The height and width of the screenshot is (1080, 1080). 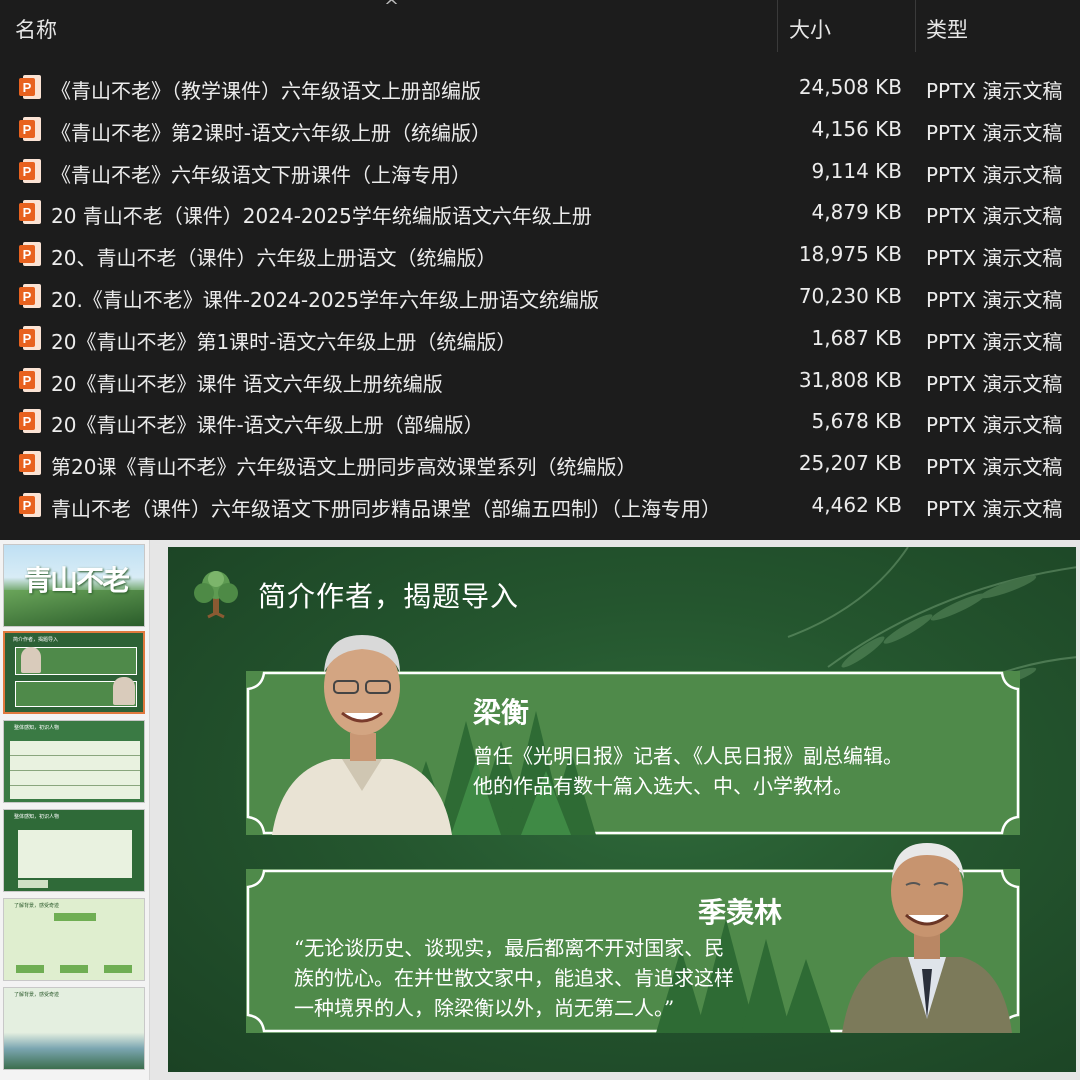 I want to click on author-bio-line: 他的作品有数十篇入选大、中、小学教材。, so click(x=663, y=786).